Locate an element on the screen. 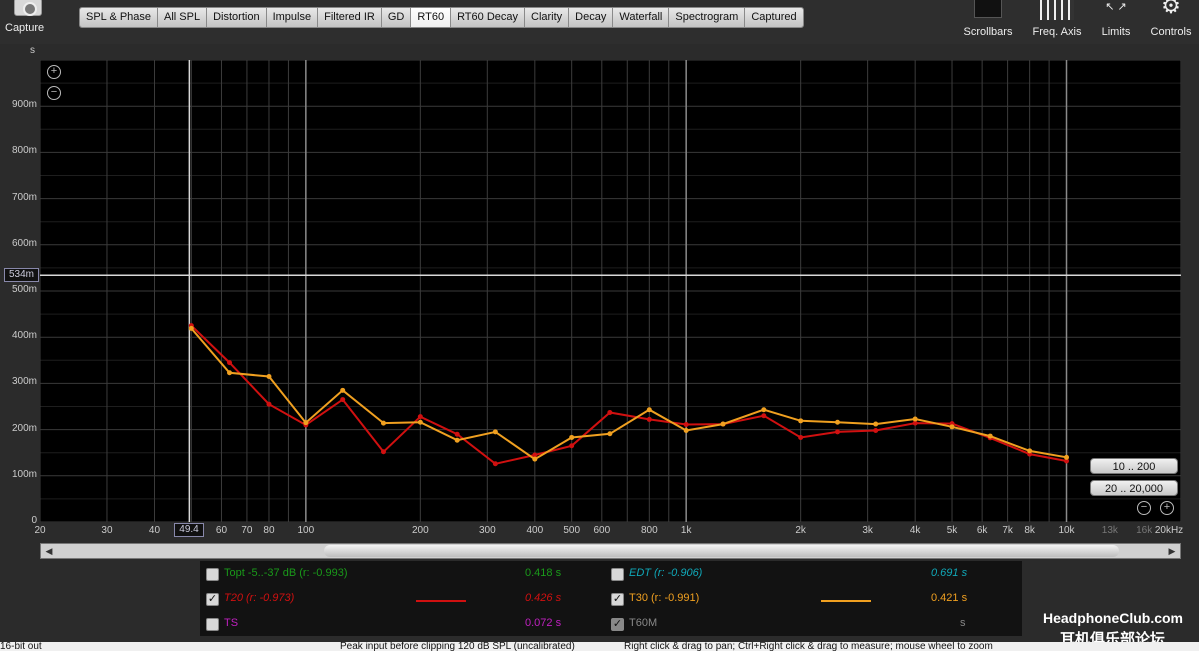 The height and width of the screenshot is (651, 1199). x-tick-label: 80 is located at coordinates (269, 530).